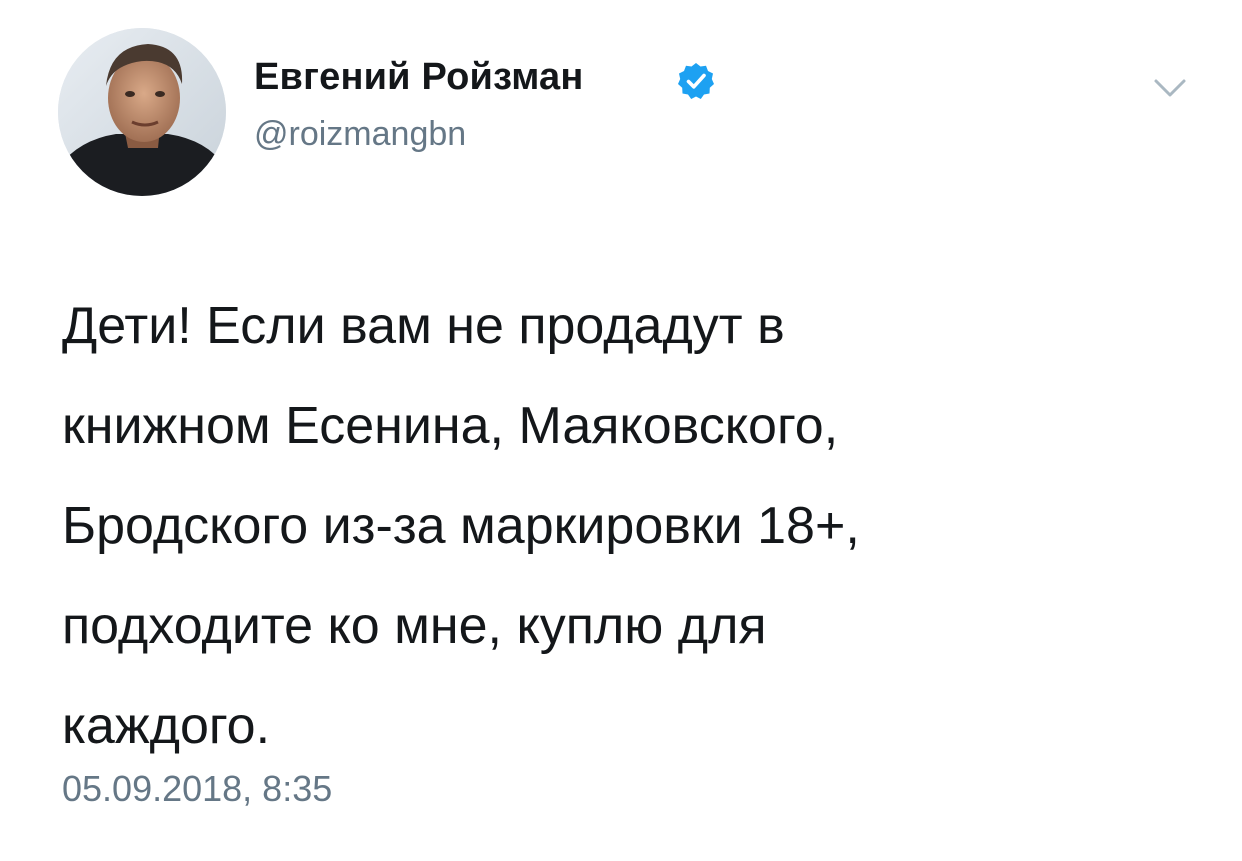 The height and width of the screenshot is (861, 1242). I want to click on tweet-text-line: Бродского из-за маркировки 18+,, so click(461, 526).